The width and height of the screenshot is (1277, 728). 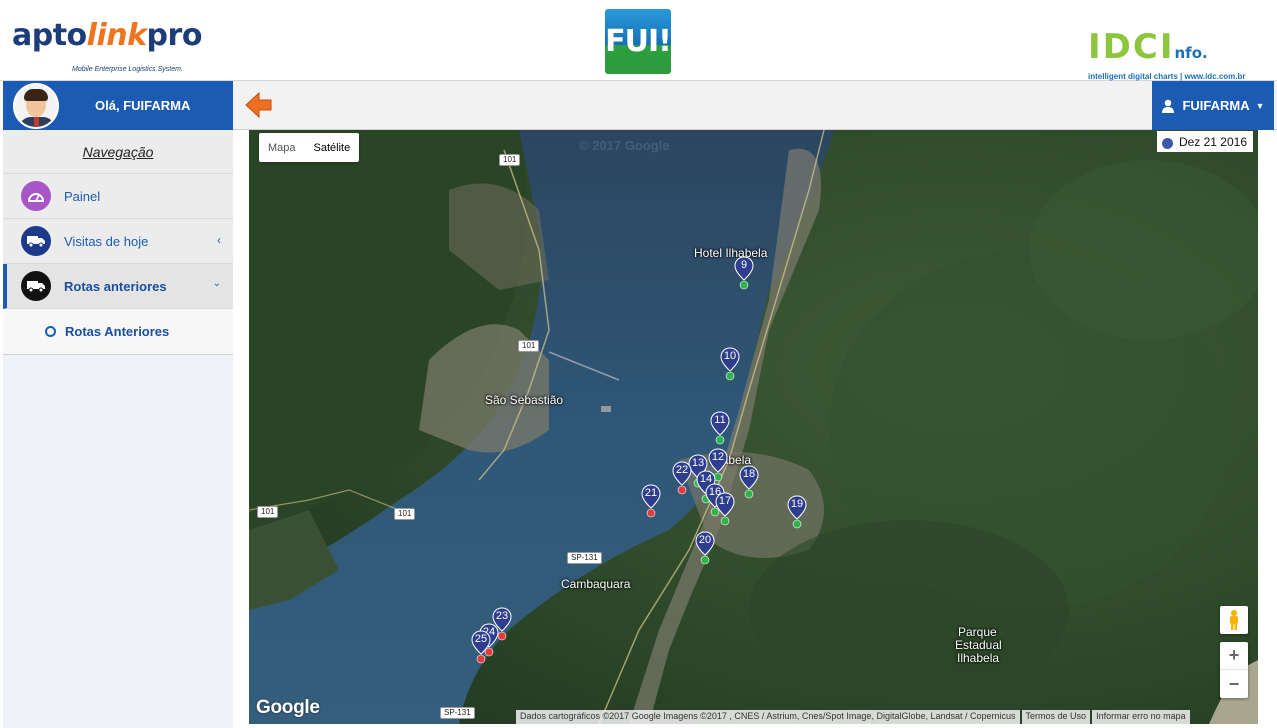 What do you see at coordinates (50, 331) in the screenshot?
I see `circle-icon` at bounding box center [50, 331].